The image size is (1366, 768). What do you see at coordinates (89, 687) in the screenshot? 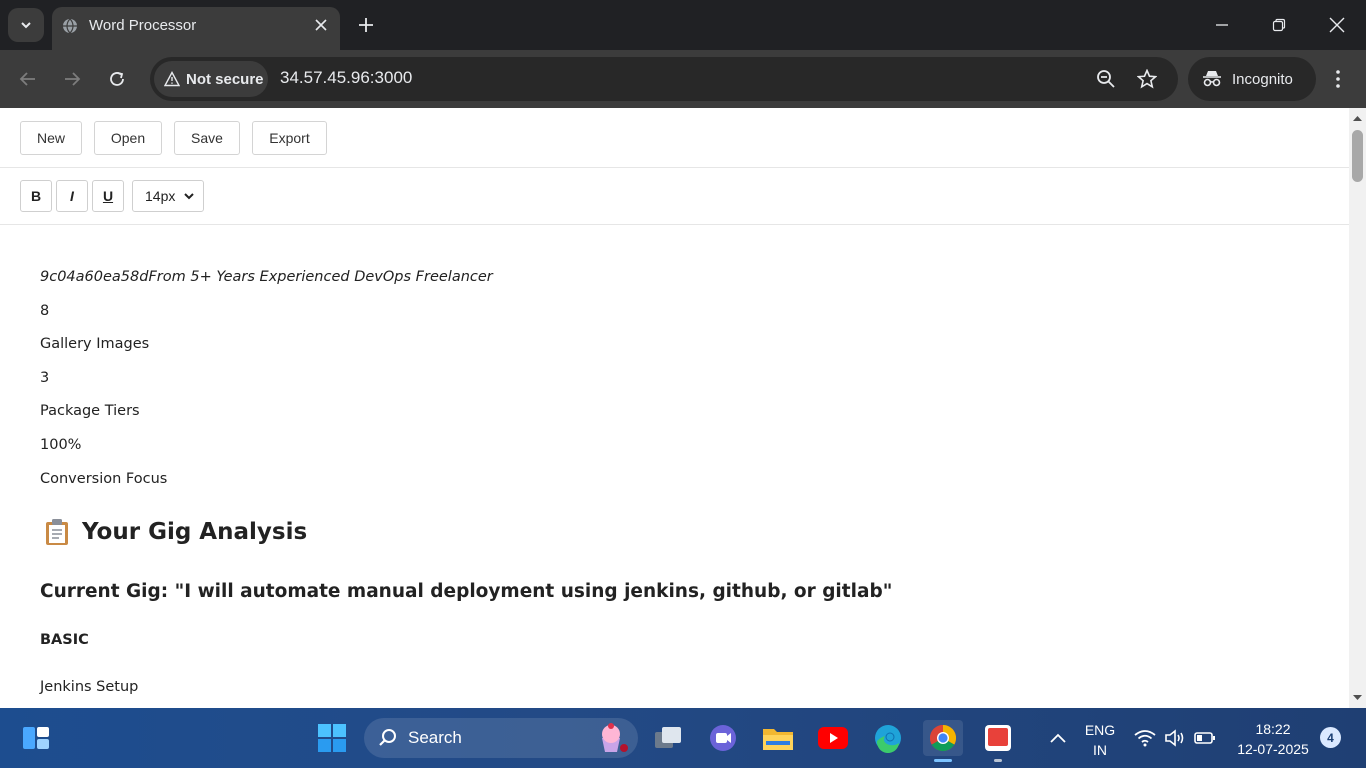
I see `tier-item: Jenkins Setup` at bounding box center [89, 687].